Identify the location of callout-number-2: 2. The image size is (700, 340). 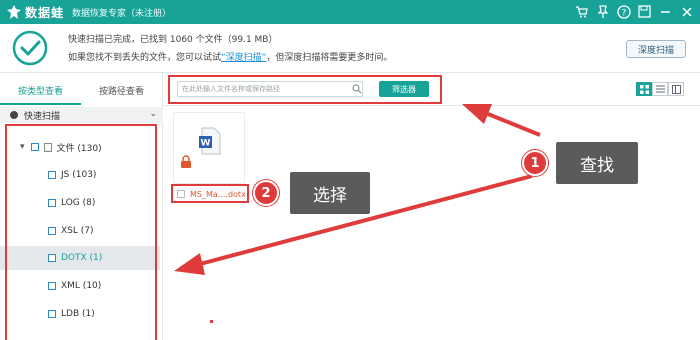
(266, 193).